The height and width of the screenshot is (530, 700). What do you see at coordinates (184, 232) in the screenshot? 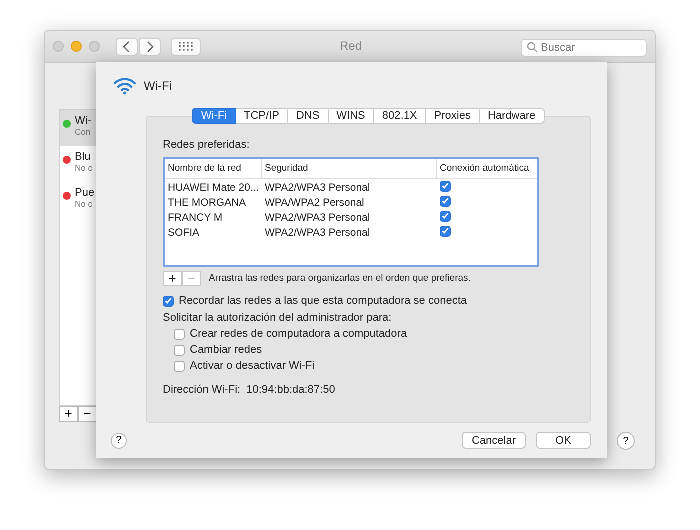
I see `table-cell-text: SOFIA` at bounding box center [184, 232].